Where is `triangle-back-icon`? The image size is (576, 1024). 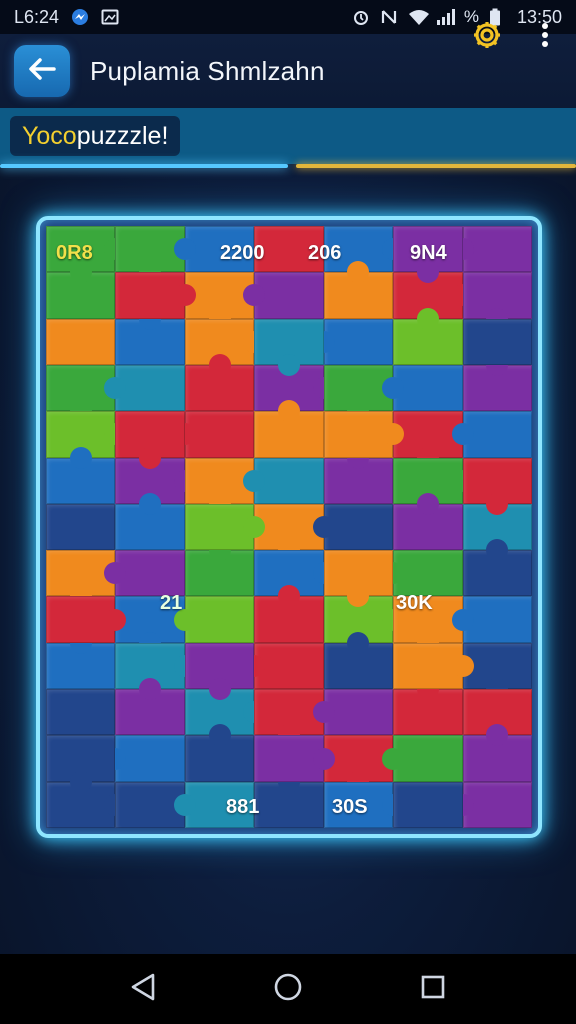
triangle-back-icon is located at coordinates (143, 989).